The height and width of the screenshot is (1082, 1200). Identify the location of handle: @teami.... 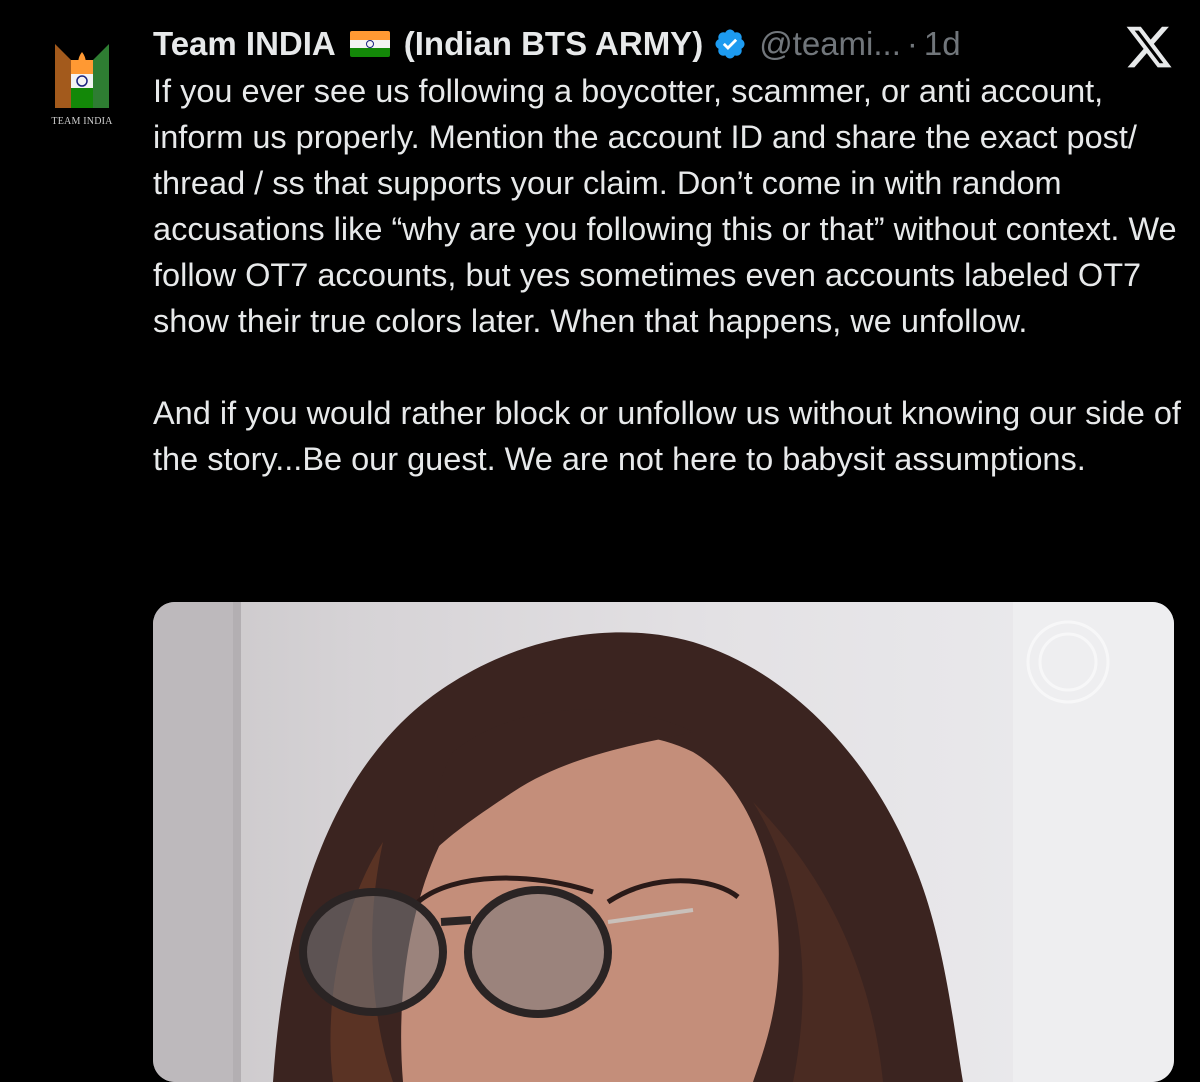
(830, 44).